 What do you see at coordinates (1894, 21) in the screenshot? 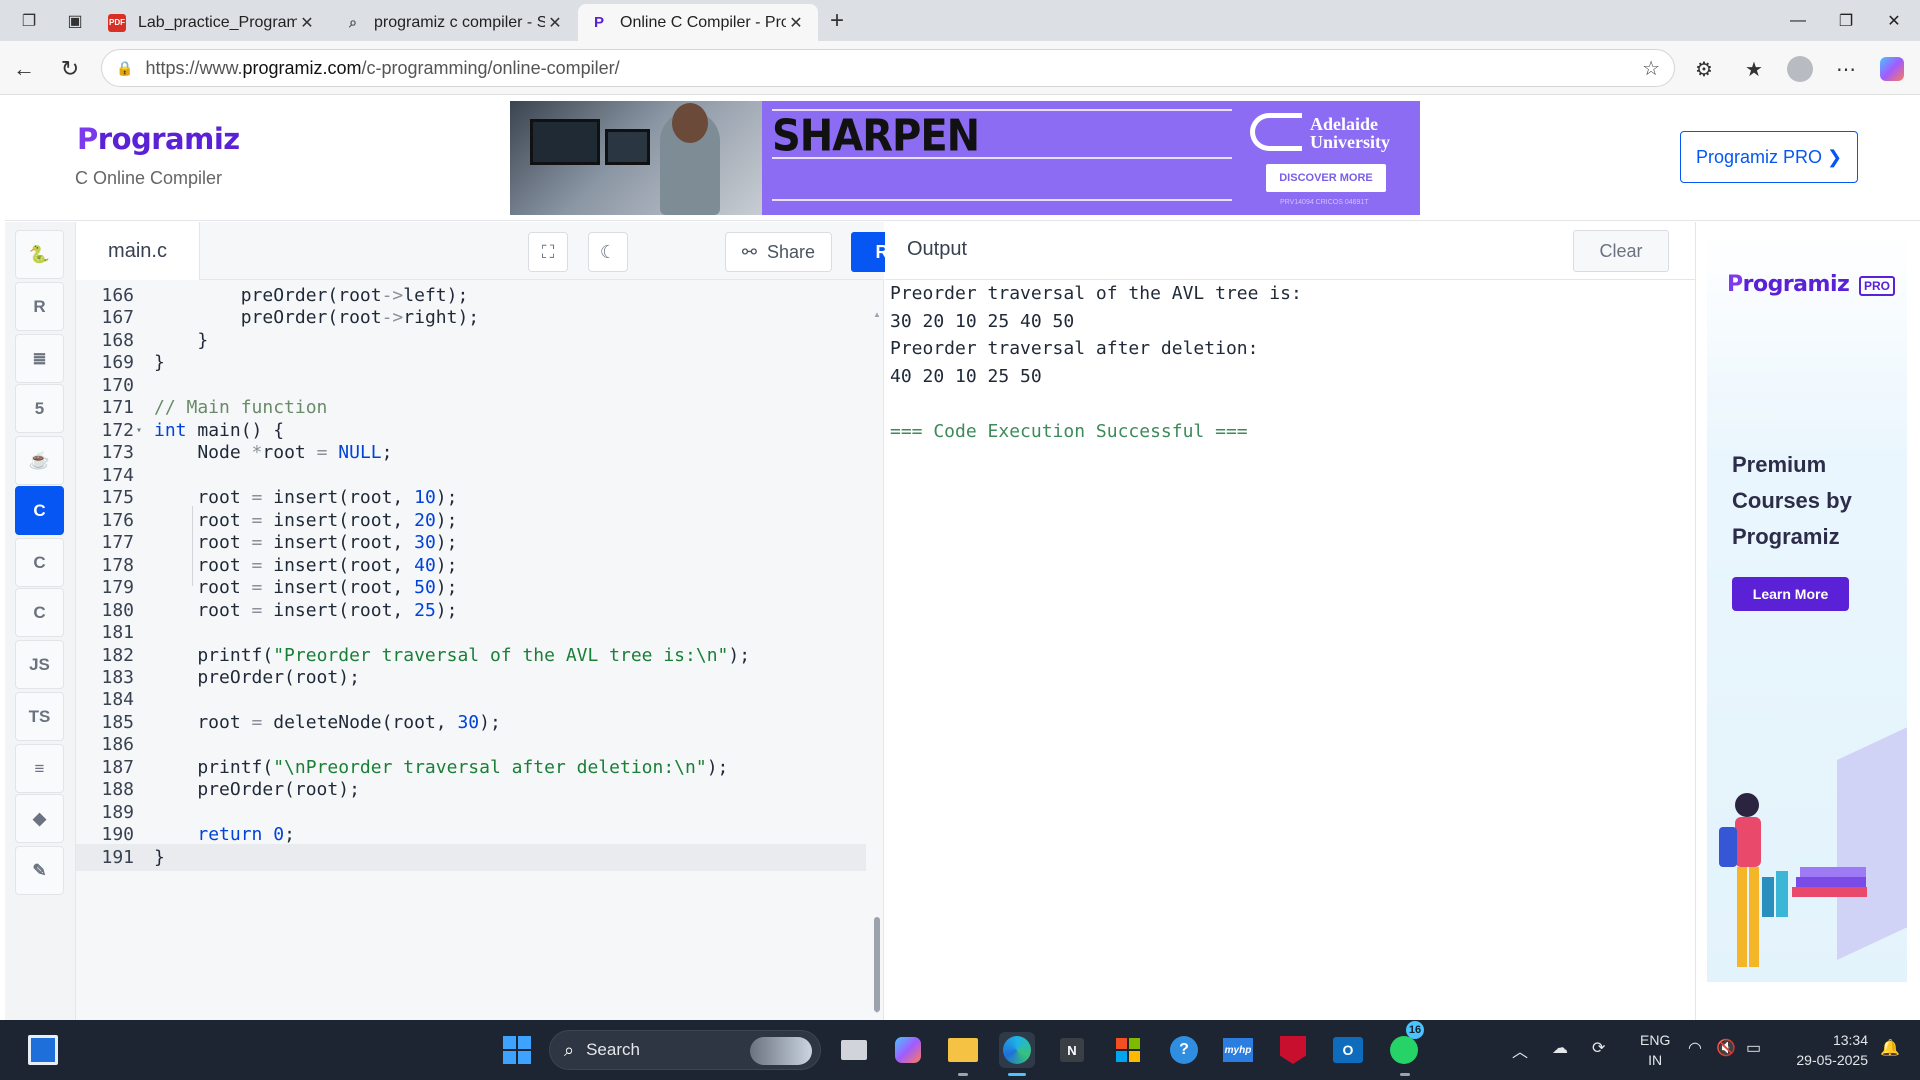
I see `close-window-icon: ✕` at bounding box center [1894, 21].